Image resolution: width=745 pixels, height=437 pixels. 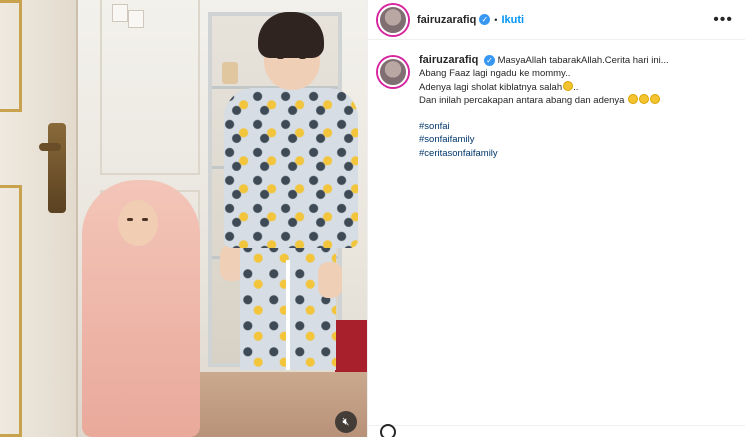 I want to click on jar, so click(x=230, y=73).